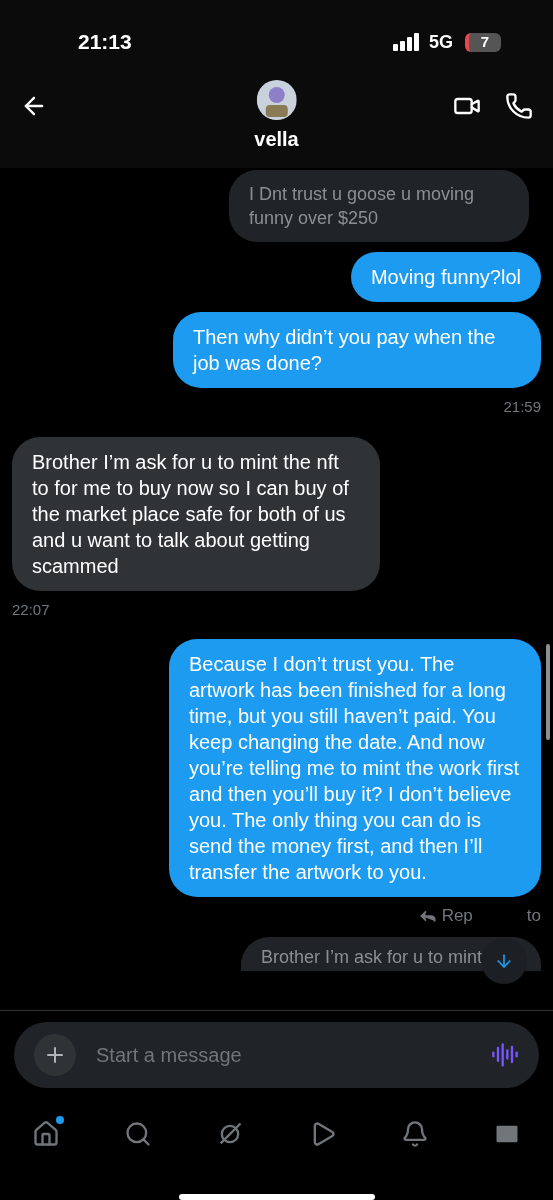  Describe the element at coordinates (355, 768) in the screenshot. I see `message-bubble: Because I don’t trust you. The artwork has been finished for a long time, but you still haven’t paid. You keep changing the date. And now you’re telling me to mint the work first and then you’ll buy it? I don’t believe you. The only thing you can do is send the money first, and then I’ll transfer the artwork to you.` at that location.